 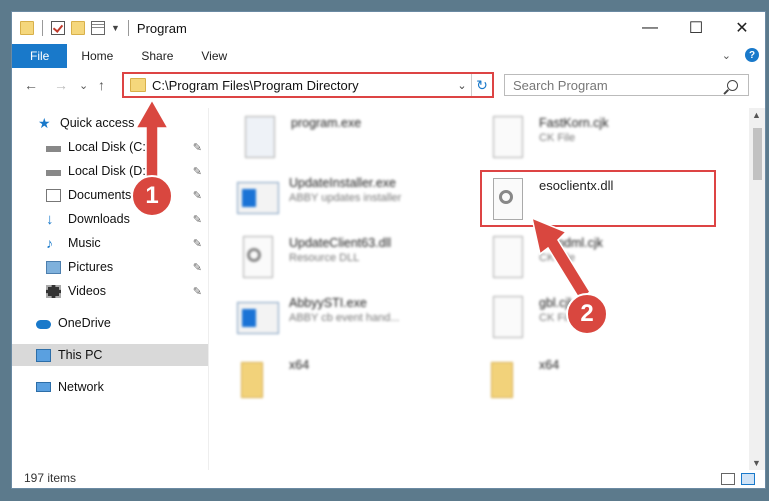 What do you see at coordinates (152, 196) in the screenshot?
I see `callout-badge-1: 1` at bounding box center [152, 196].